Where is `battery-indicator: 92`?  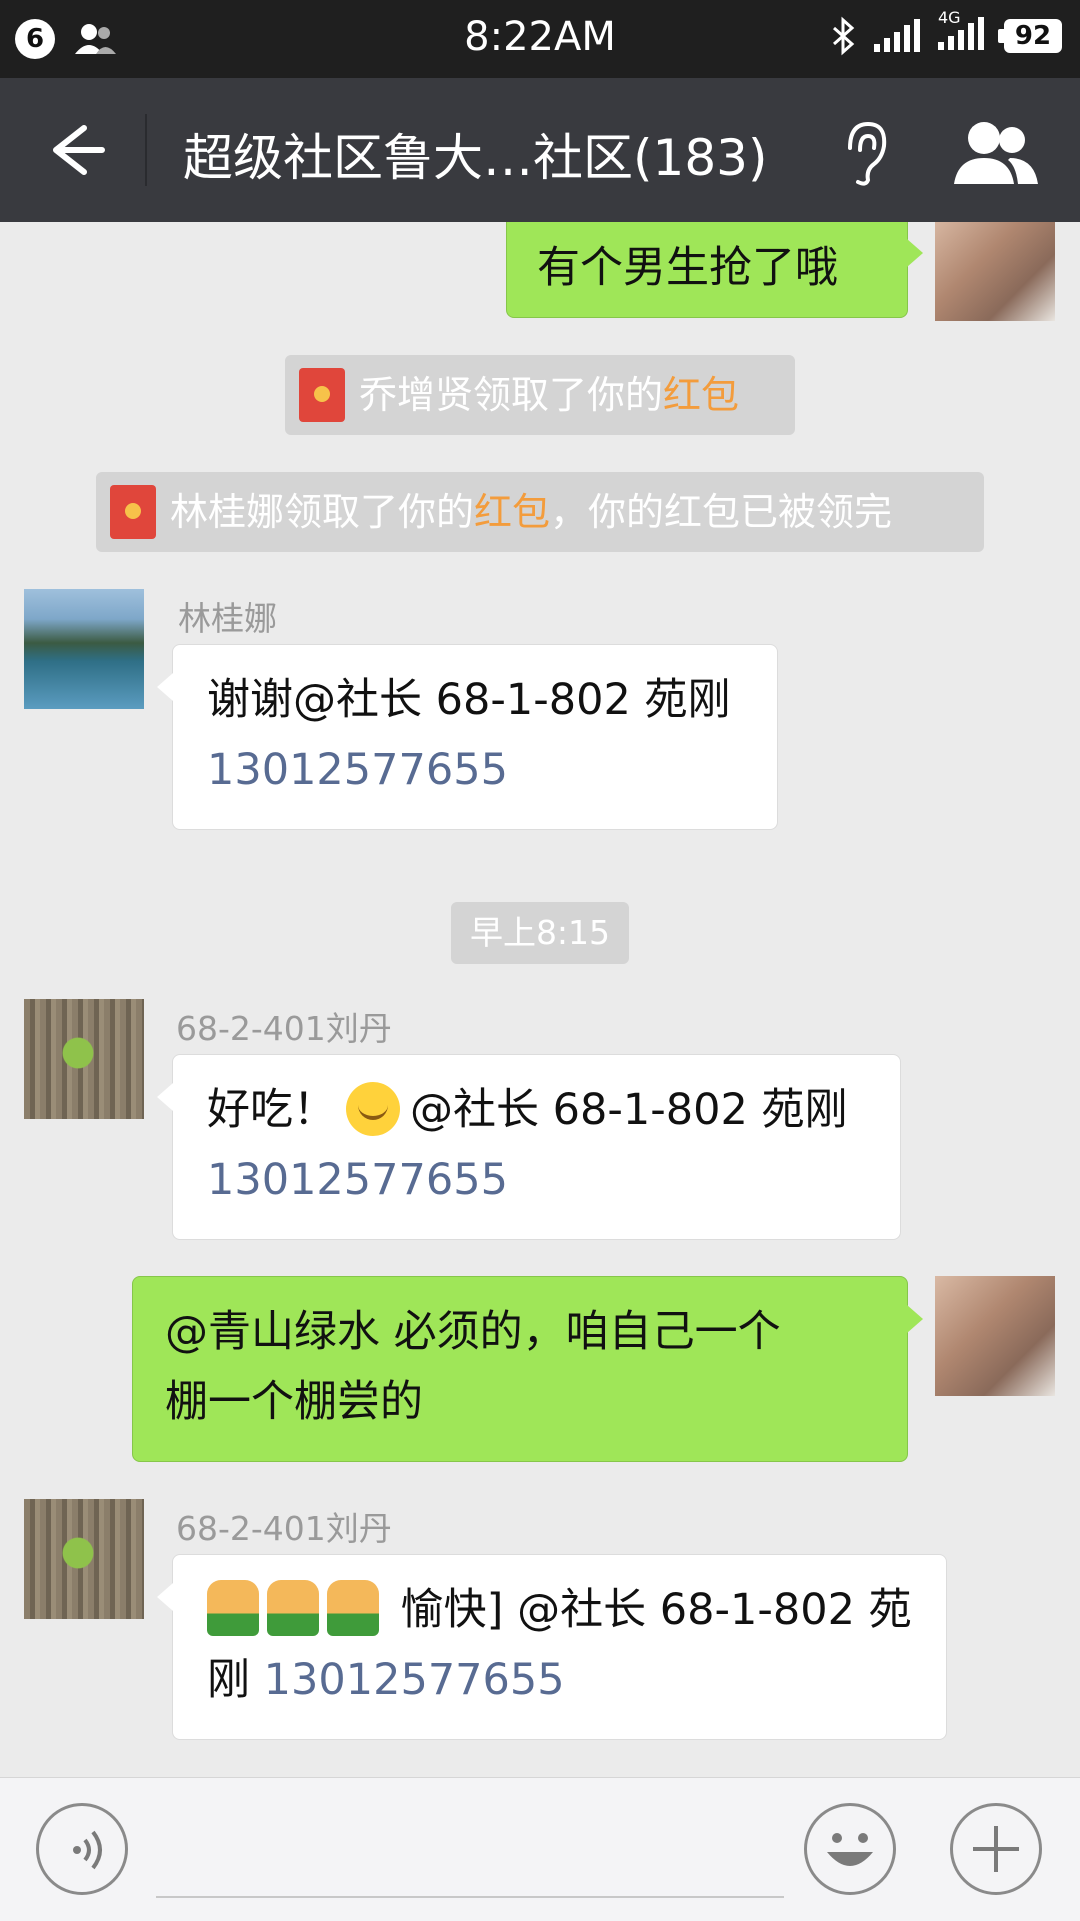
battery-indicator: 92 is located at coordinates (1030, 36).